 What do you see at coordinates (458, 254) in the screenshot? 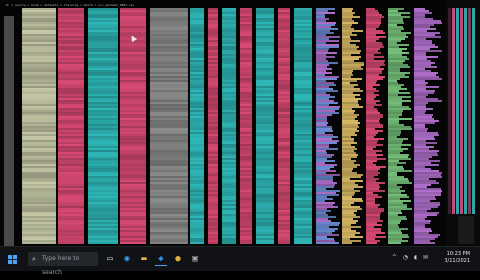
I see `clock-time: 10:23 PM` at bounding box center [458, 254].